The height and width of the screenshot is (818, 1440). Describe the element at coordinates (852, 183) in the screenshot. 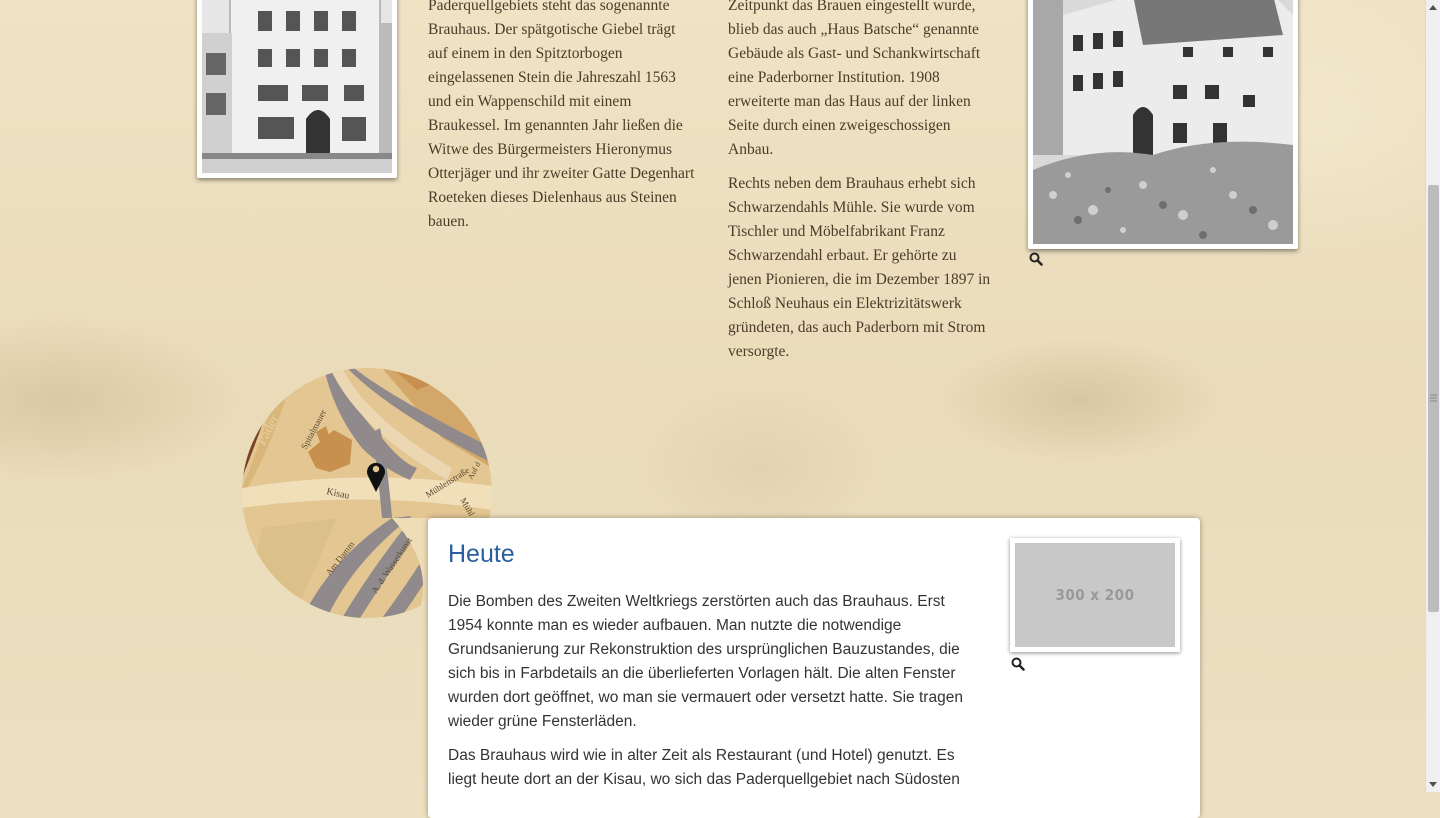

I see `history-text-right-line: Rechts neben dem Brauhaus erhebt sich` at that location.